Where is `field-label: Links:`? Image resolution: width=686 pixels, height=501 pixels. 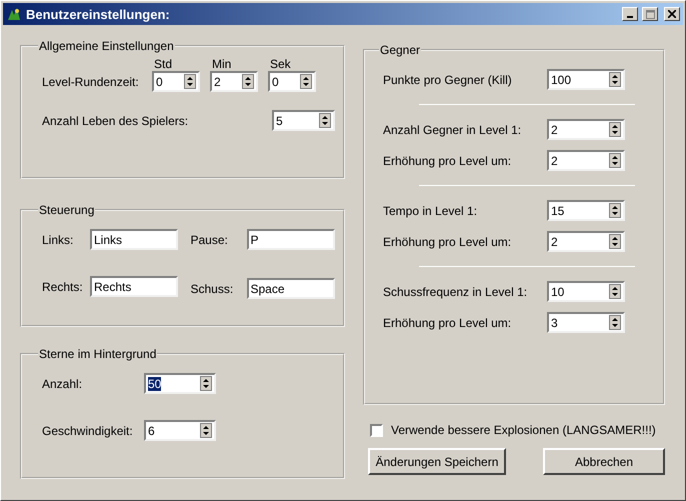
field-label: Links: is located at coordinates (58, 239).